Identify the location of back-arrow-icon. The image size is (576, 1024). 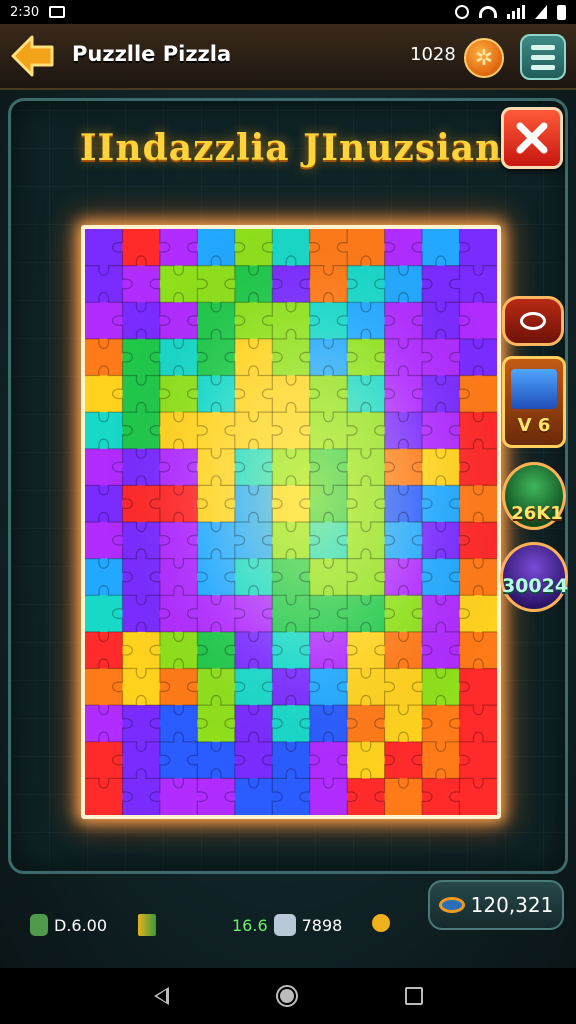
(32, 56).